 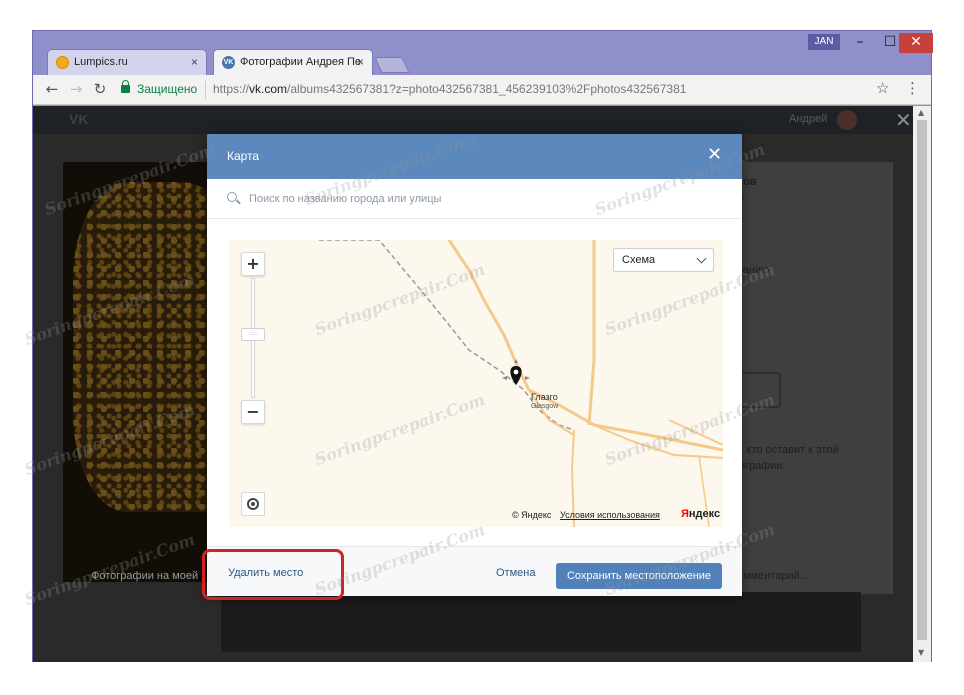 I want to click on photo-caption: Фотографии на моей, so click(x=144, y=576).